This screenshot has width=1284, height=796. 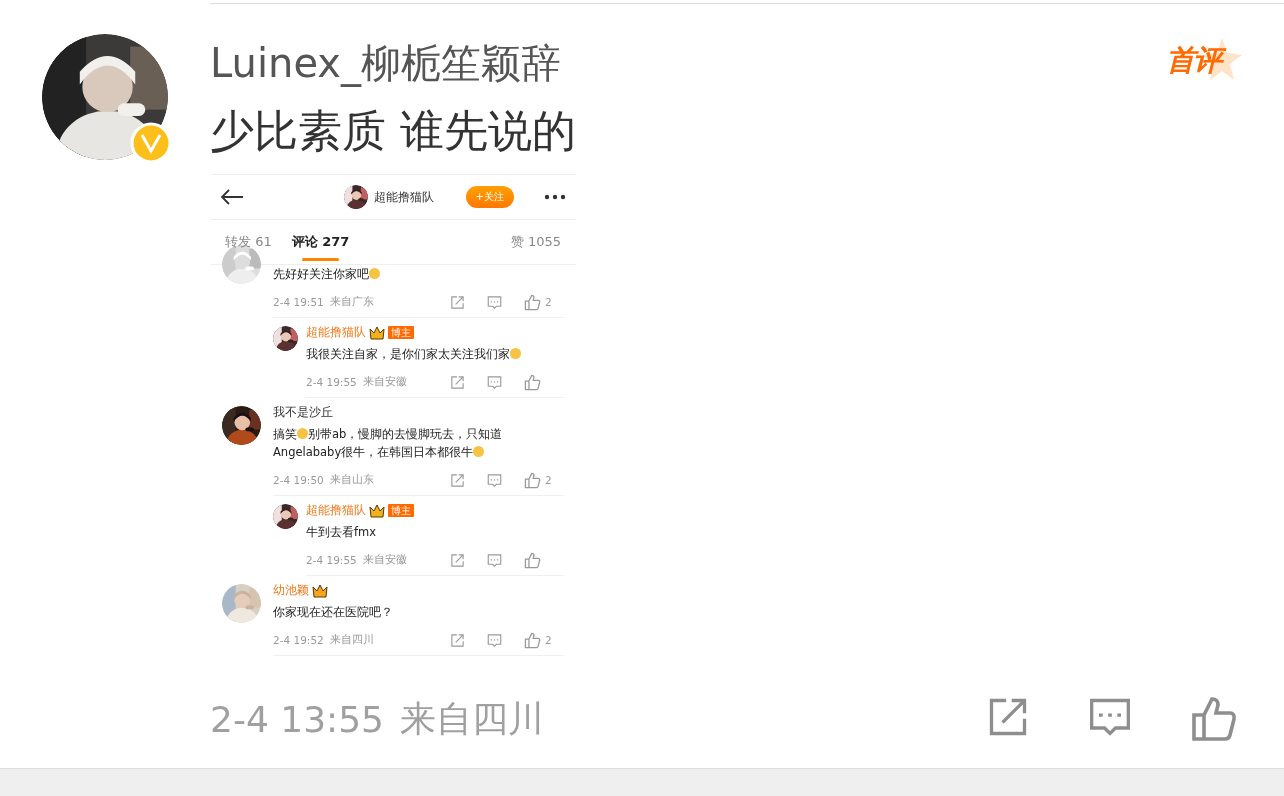 I want to click on account-name: 超能撸猫队, so click(x=404, y=197).